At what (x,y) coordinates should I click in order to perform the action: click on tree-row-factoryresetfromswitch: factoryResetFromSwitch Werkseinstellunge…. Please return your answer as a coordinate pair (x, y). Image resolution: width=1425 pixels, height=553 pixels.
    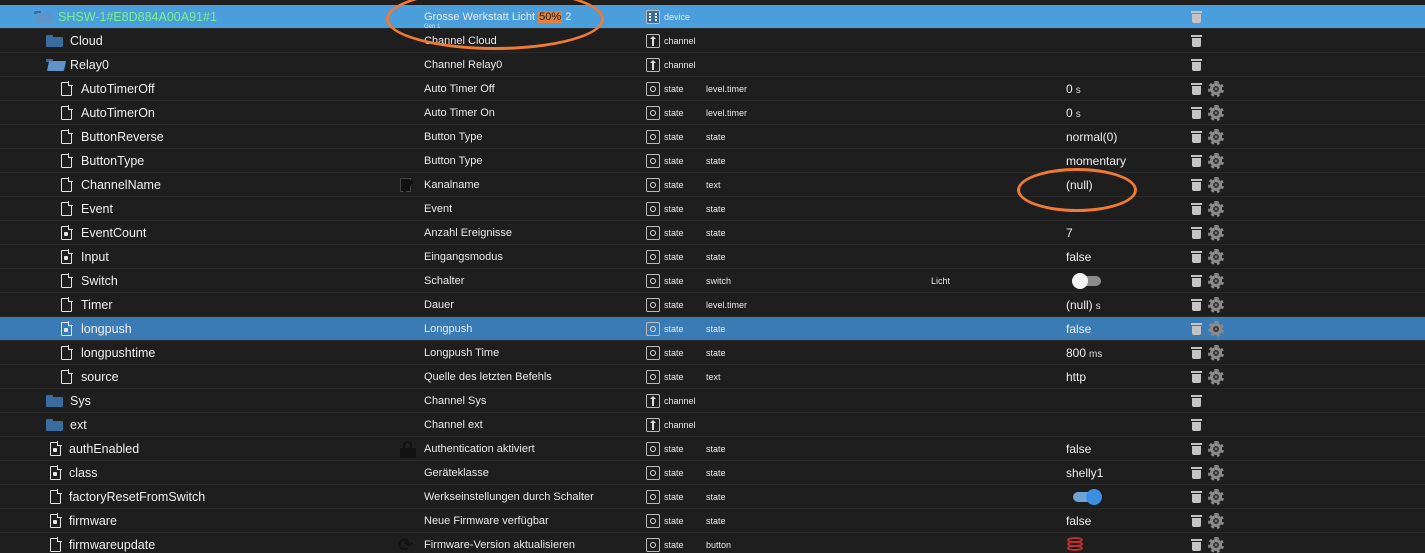
    Looking at the image, I should click on (712, 497).